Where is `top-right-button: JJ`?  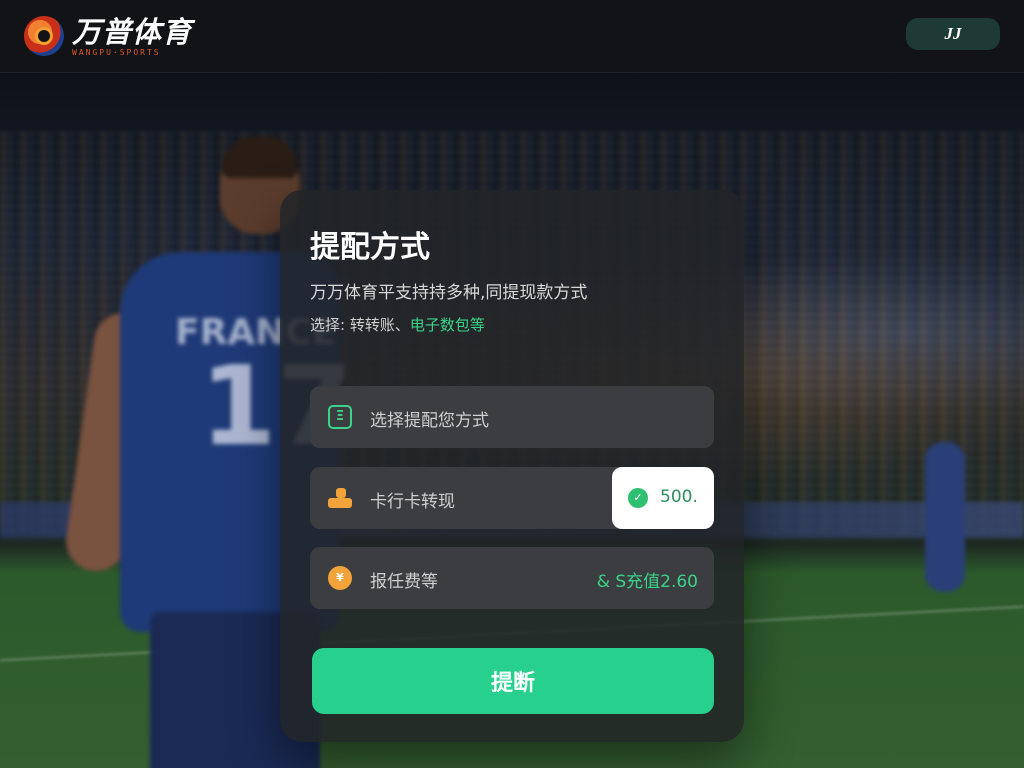 top-right-button: JJ is located at coordinates (953, 34).